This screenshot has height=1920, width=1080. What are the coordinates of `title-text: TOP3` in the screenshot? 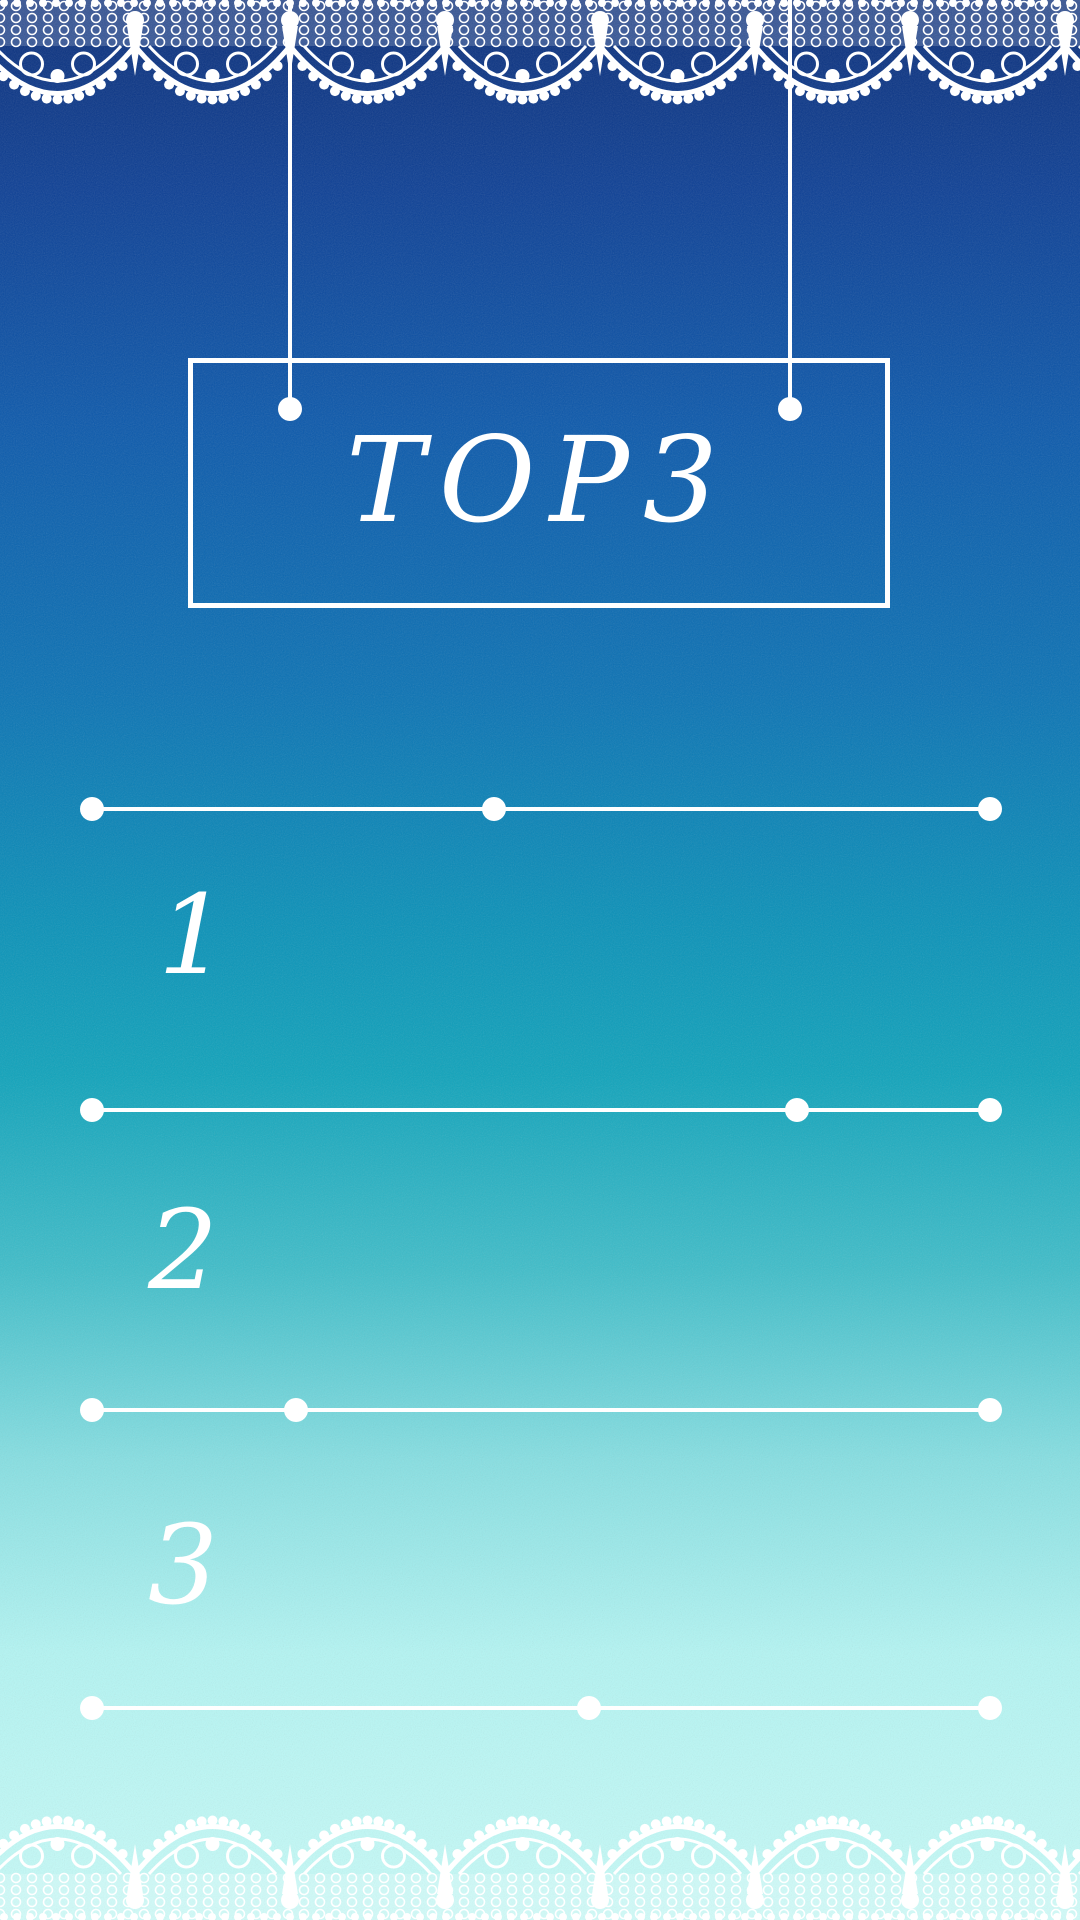 It's located at (539, 480).